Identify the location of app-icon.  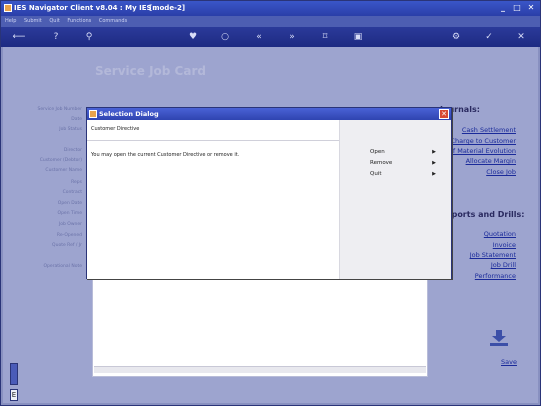
(8, 8).